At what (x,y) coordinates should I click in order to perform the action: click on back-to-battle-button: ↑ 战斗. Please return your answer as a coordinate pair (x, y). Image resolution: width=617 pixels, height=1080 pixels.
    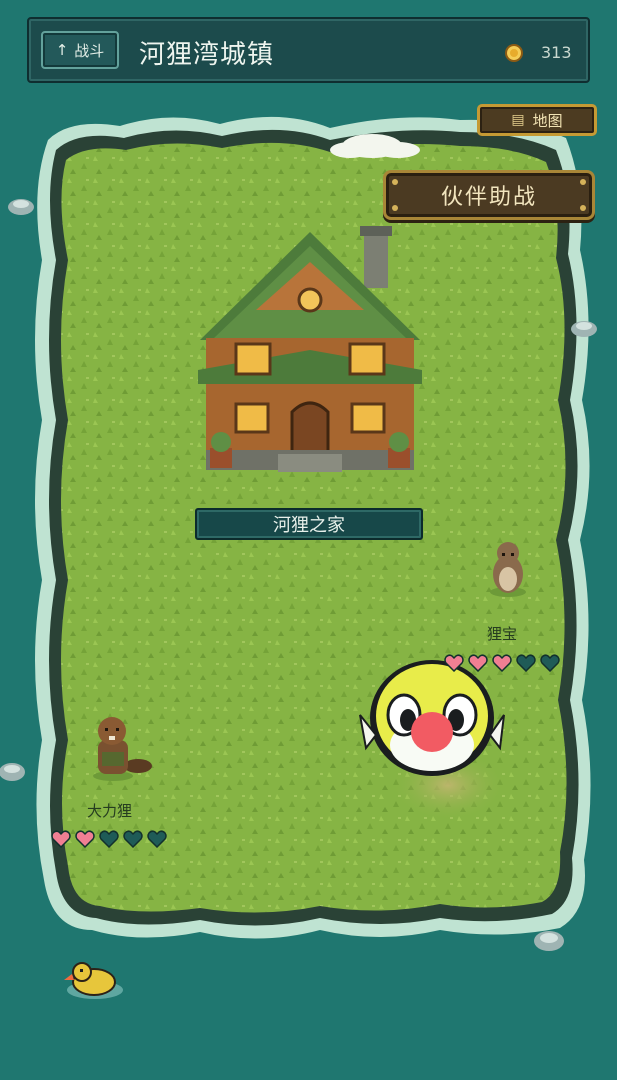
    Looking at the image, I should click on (80, 50).